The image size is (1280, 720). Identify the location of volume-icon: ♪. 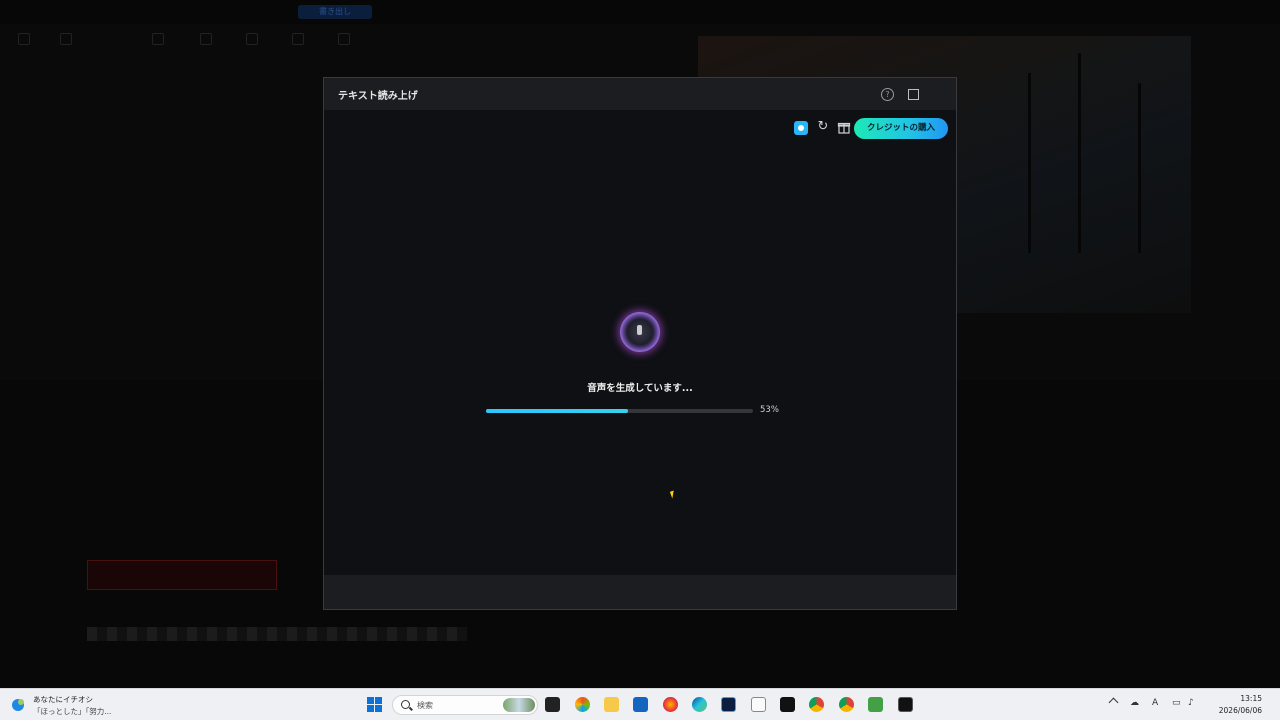
(1191, 703).